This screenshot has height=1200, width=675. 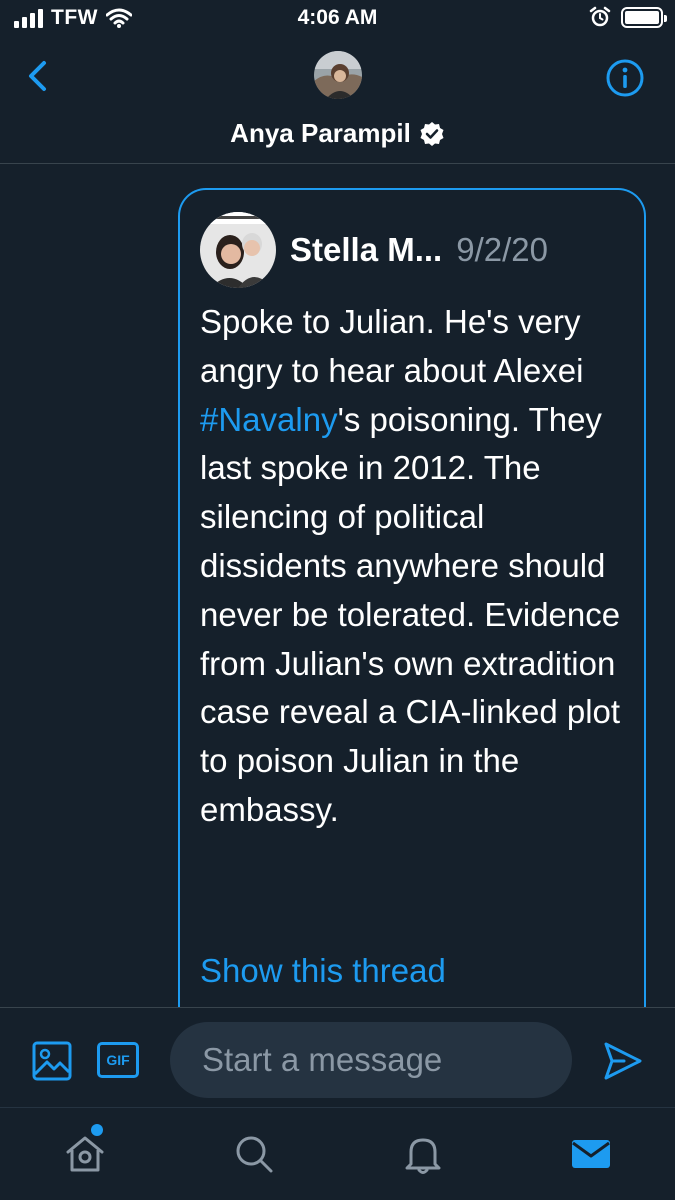 I want to click on contact-name: Anya Parampil, so click(x=320, y=133).